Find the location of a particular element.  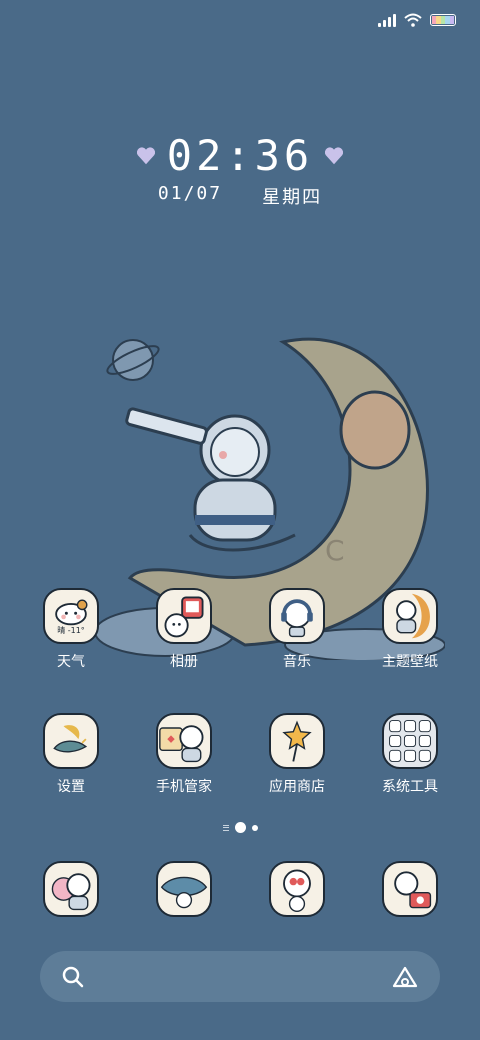

dock-messages is located at coordinates (184, 889).